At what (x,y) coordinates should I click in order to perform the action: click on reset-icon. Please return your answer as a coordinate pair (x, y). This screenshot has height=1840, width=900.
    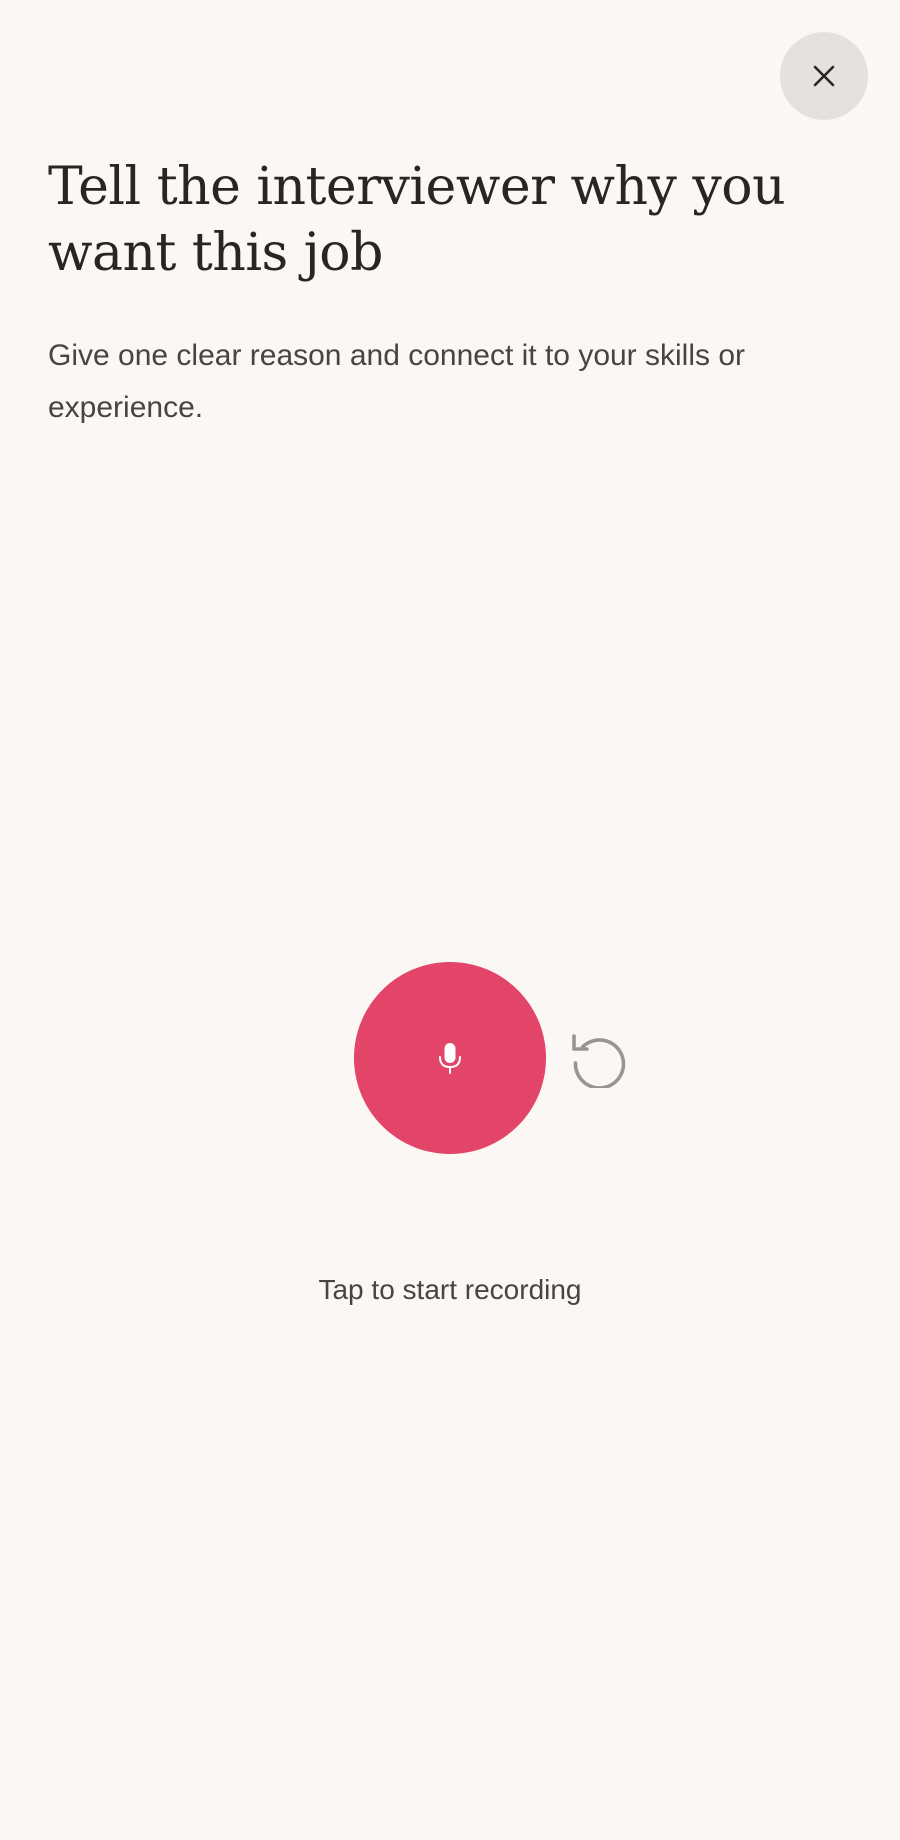
    Looking at the image, I should click on (599, 1059).